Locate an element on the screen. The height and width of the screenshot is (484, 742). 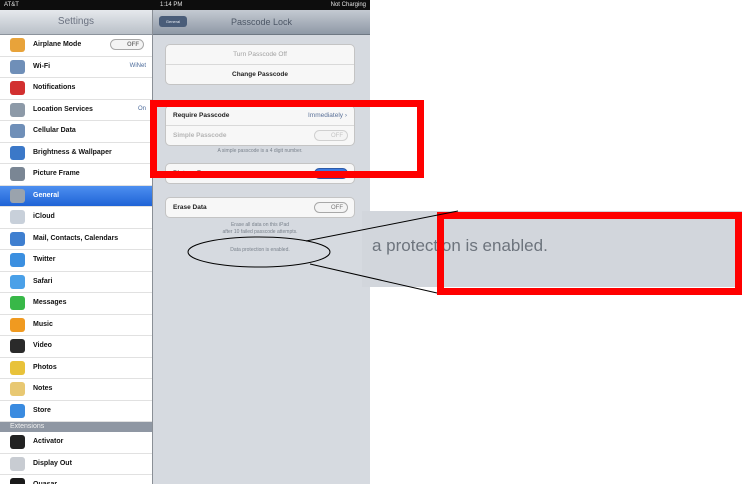
sidebar-item-notes: Notes is located at coordinates (76, 390).